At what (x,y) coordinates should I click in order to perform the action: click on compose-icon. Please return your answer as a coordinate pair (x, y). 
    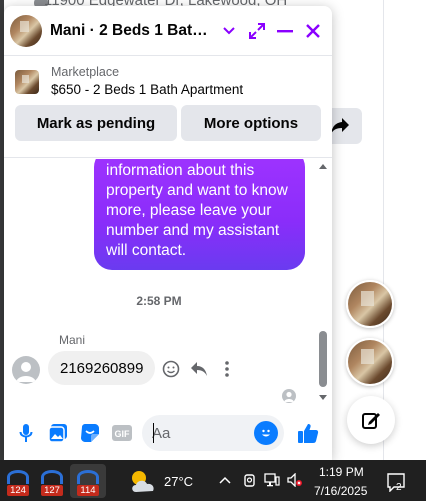
    Looking at the image, I should click on (371, 421).